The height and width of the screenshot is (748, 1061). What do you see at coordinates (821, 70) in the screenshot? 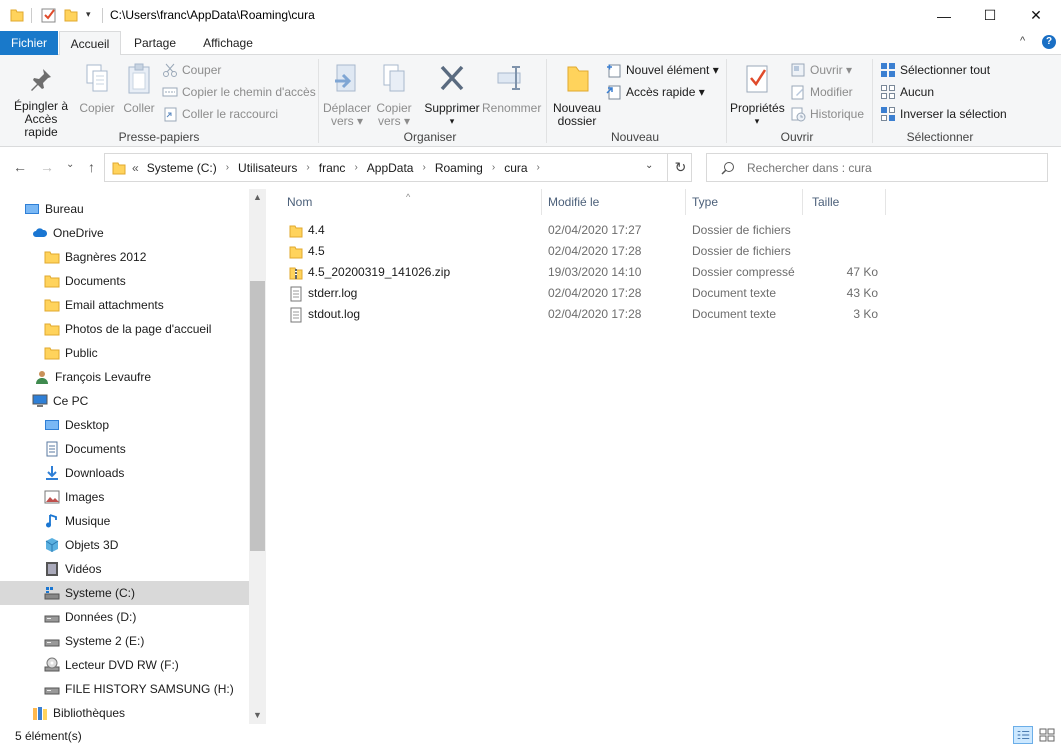
I see `open-button: Ouvrir ▾` at bounding box center [821, 70].